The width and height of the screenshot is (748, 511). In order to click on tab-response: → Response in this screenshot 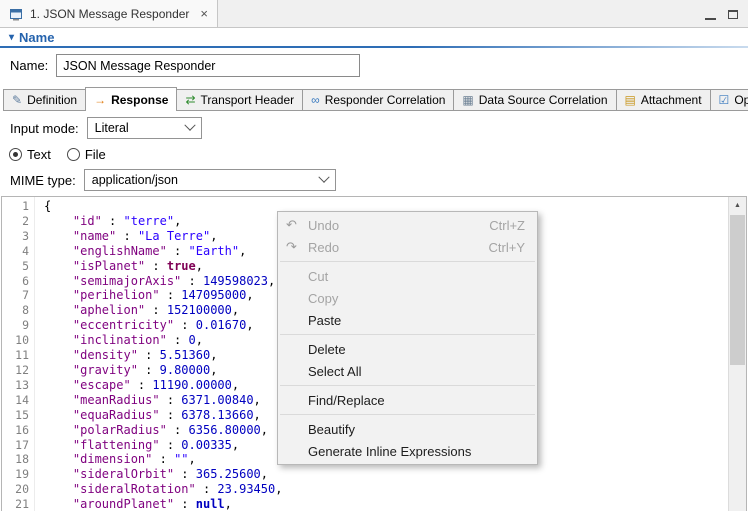, I will do `click(131, 99)`.